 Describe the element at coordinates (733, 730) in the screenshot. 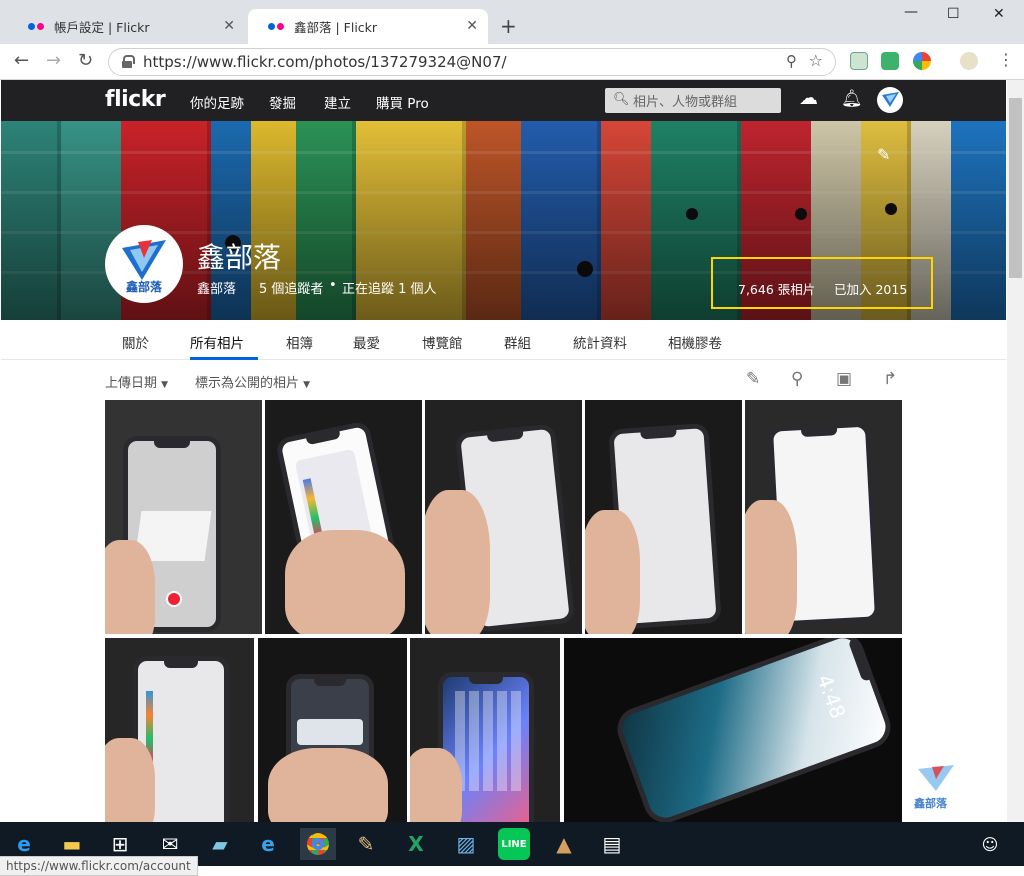

I see `photo-thumbnail: 4:48` at that location.